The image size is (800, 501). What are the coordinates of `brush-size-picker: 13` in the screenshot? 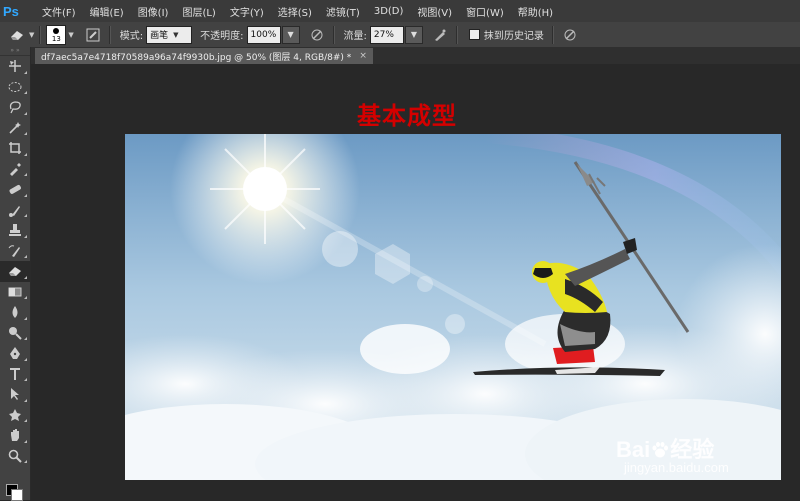 It's located at (56, 34).